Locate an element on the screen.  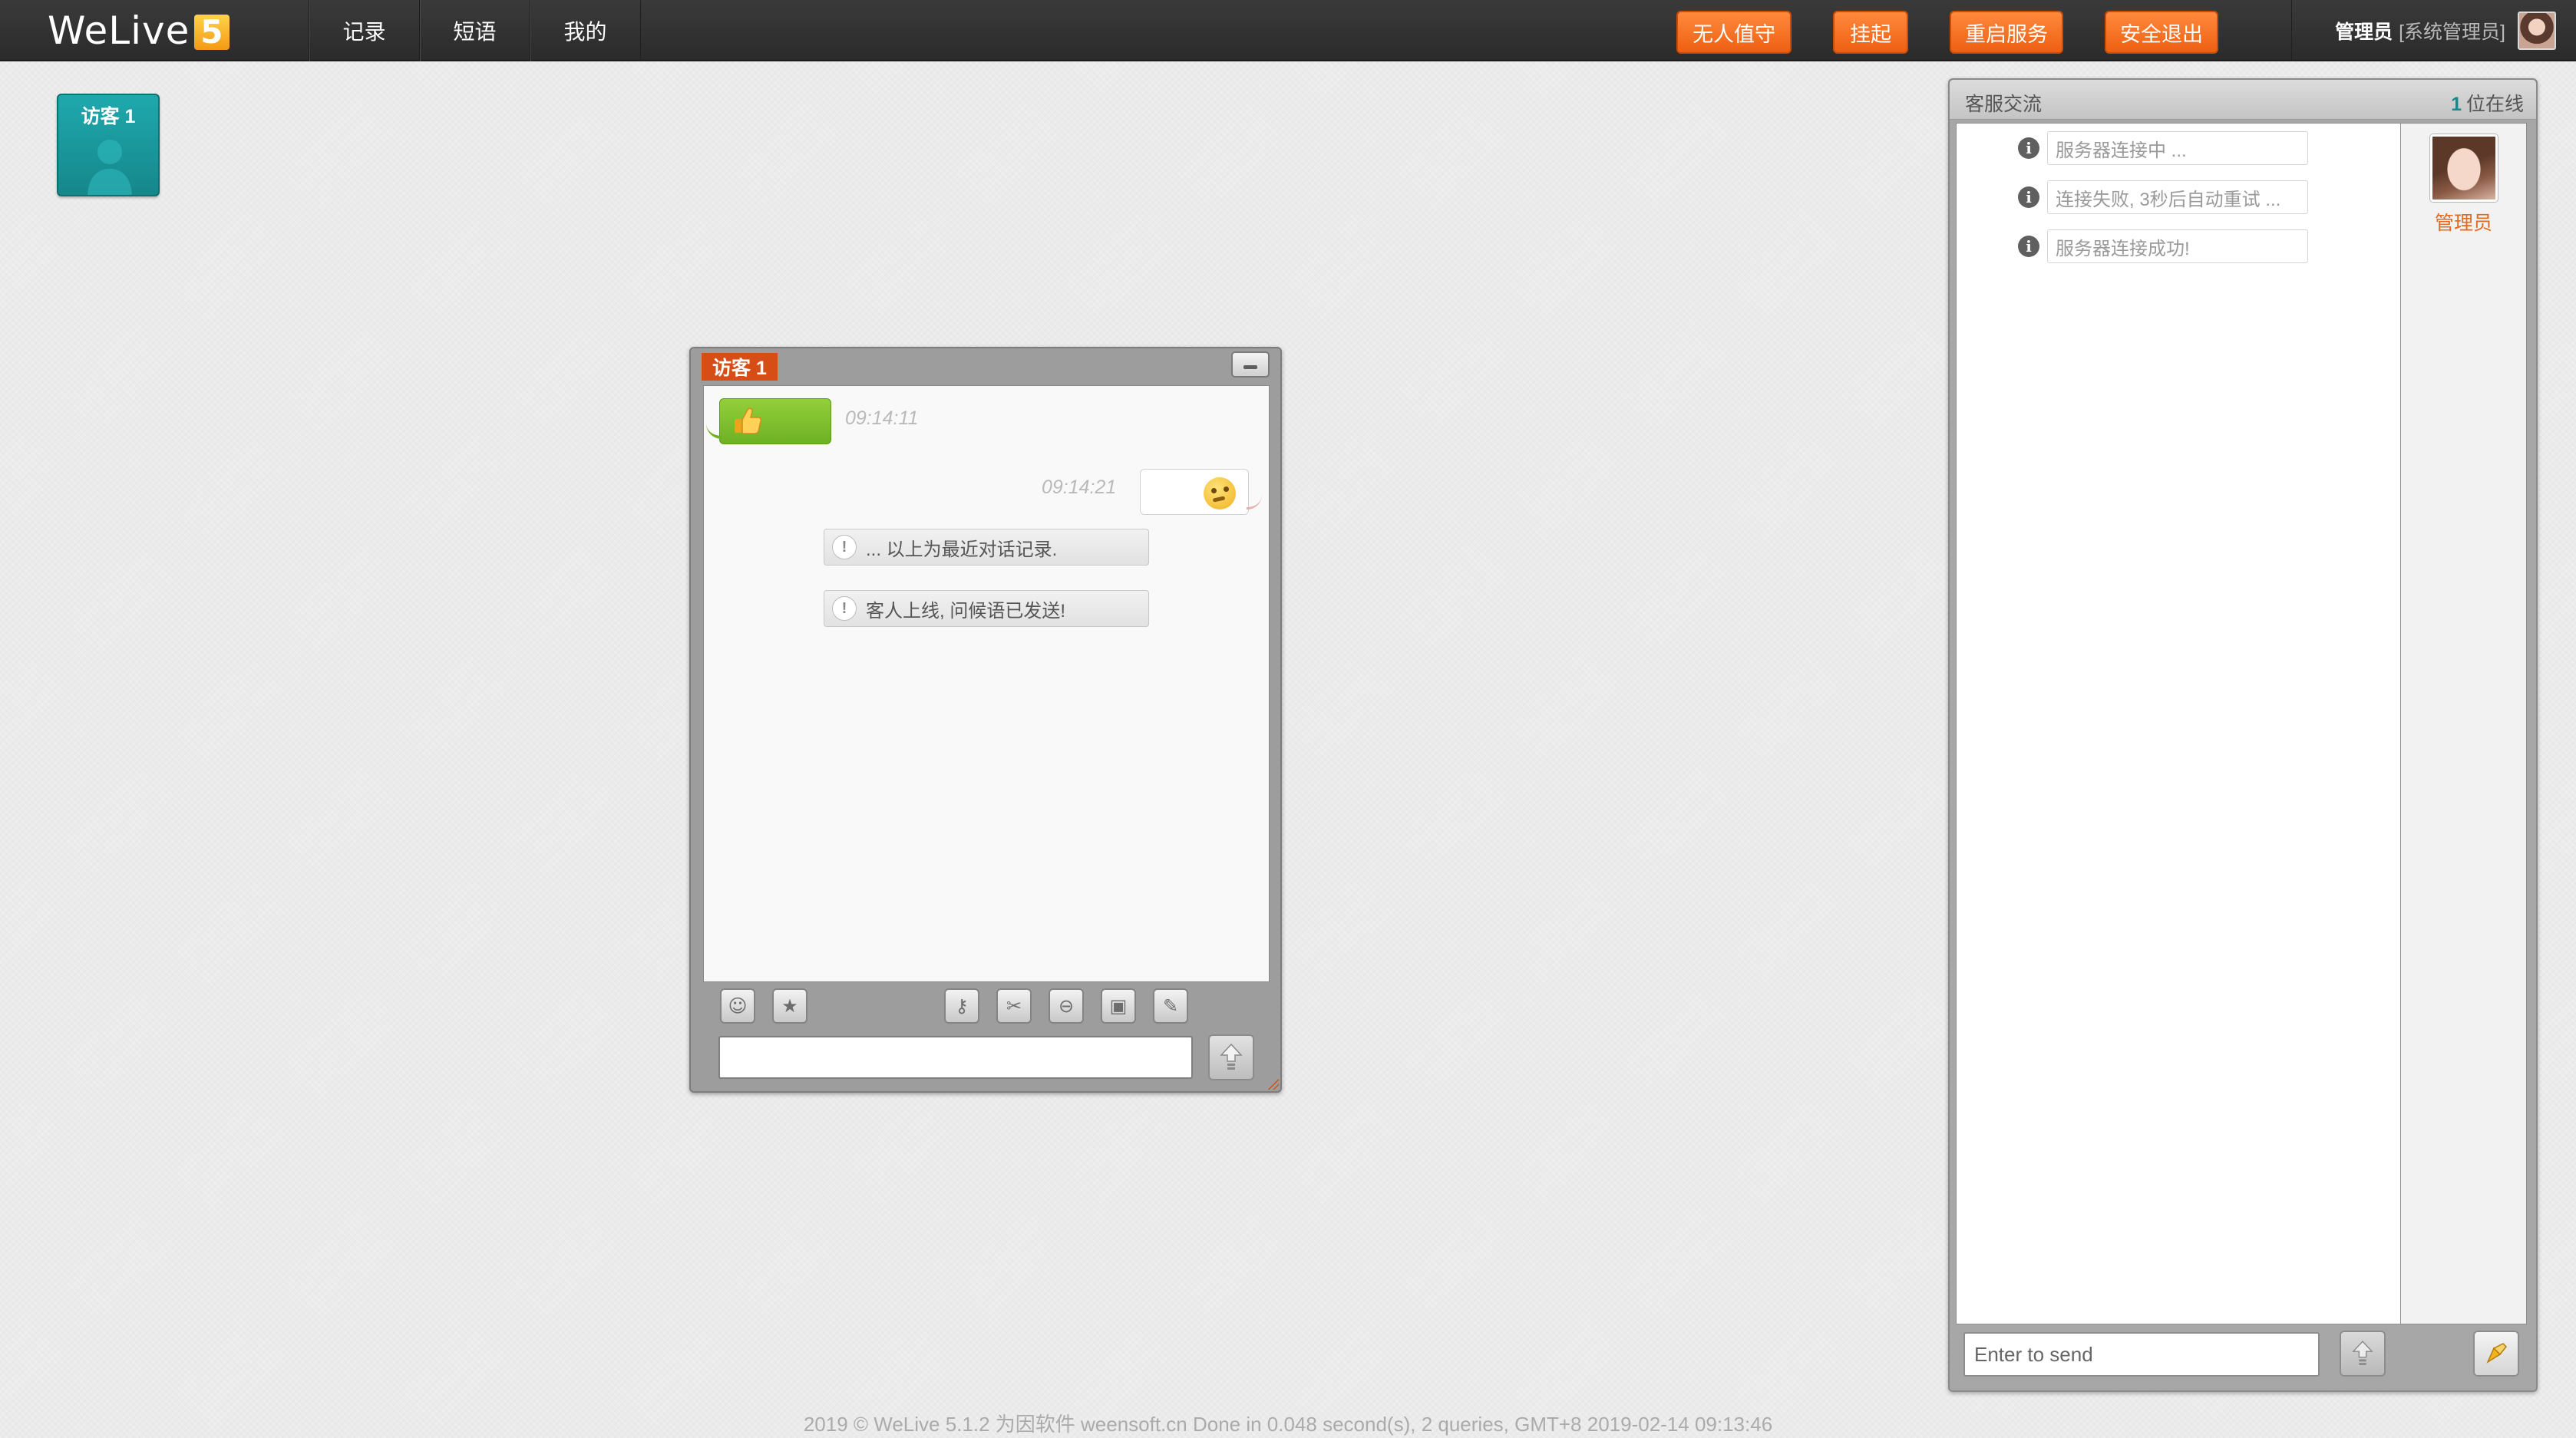
online-count-label: 位在线 is located at coordinates (2494, 104).